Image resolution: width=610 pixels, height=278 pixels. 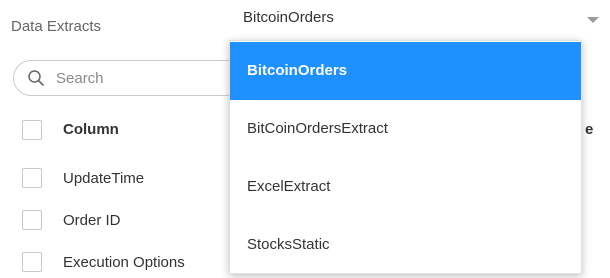 What do you see at coordinates (421, 20) in the screenshot?
I see `data-extracts-select: BitcoinOrders` at bounding box center [421, 20].